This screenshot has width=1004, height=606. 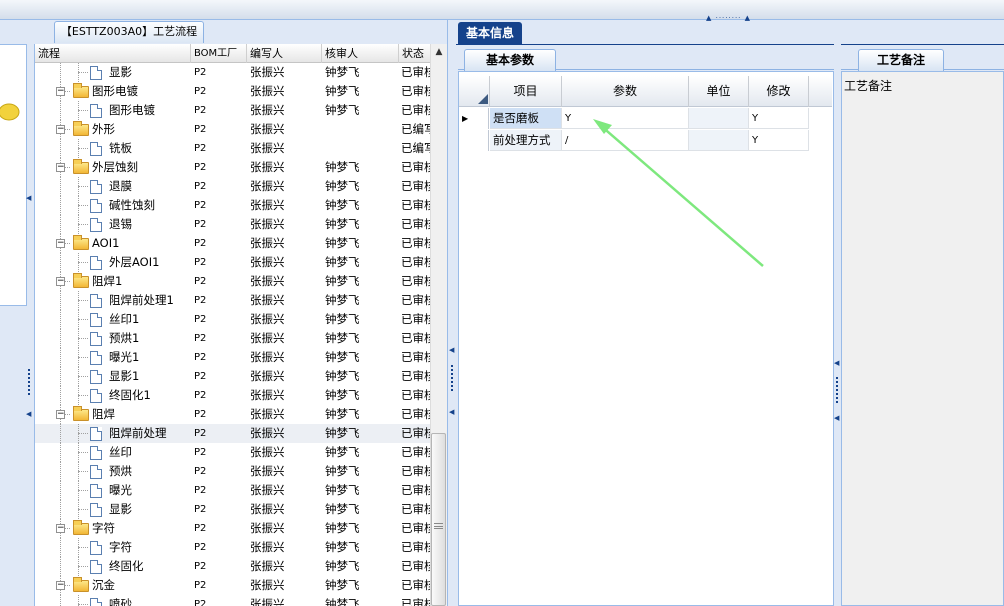 What do you see at coordinates (141, 300) in the screenshot?
I see `tree-node-label: 阻焊前处理1` at bounding box center [141, 300].